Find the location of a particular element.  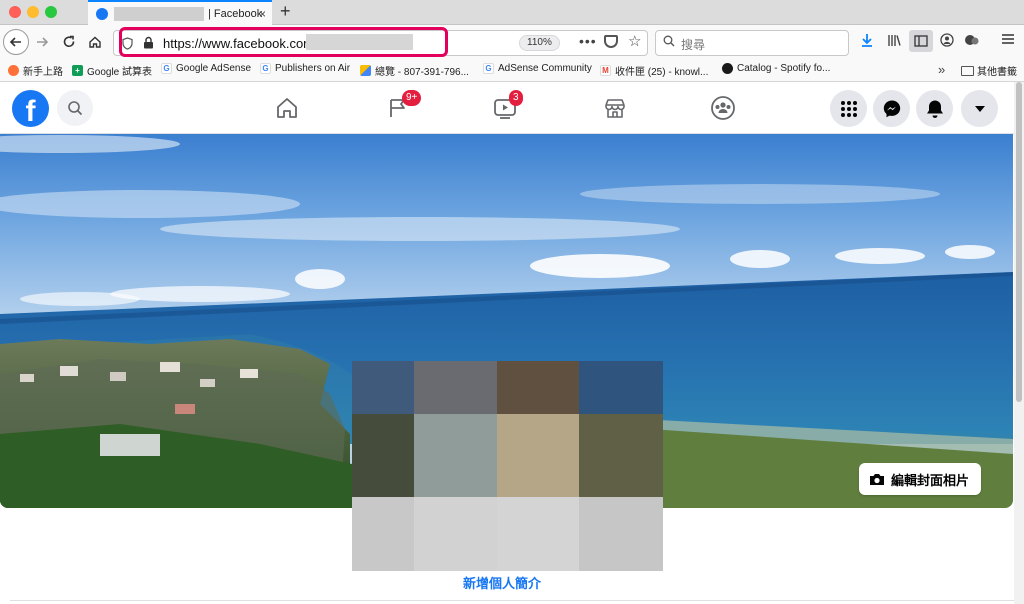

firefox-icon is located at coordinates (13, 70).